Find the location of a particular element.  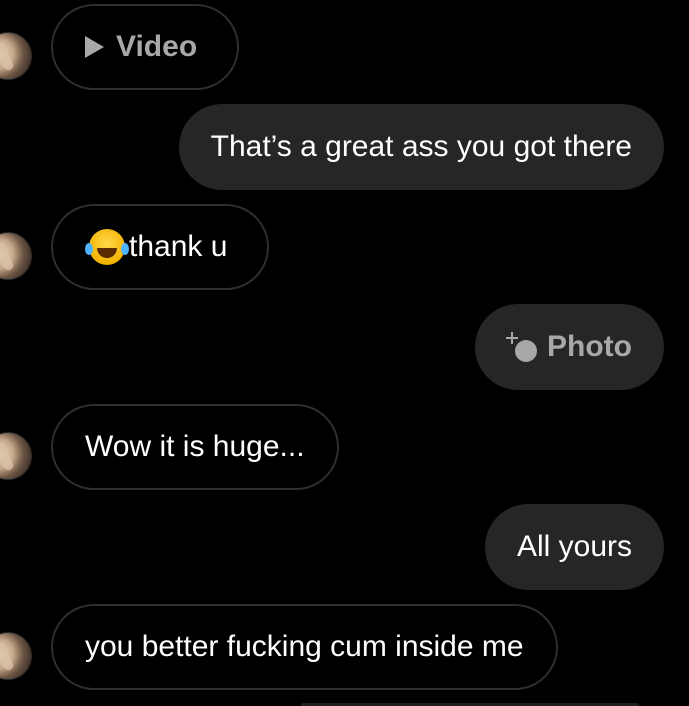

message-row: you better fucking cum inside me is located at coordinates (344, 648).